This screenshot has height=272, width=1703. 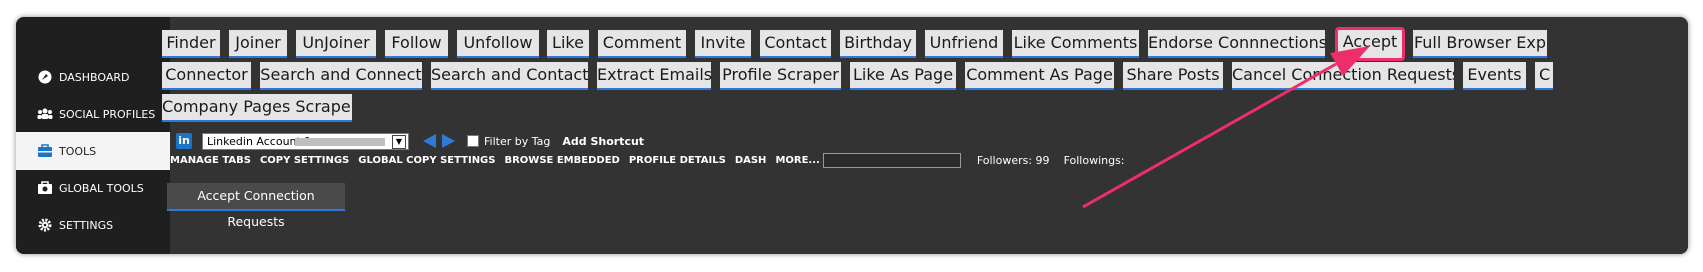 I want to click on sidebar-item-label: GLOBAL TOOLS, so click(x=101, y=188).